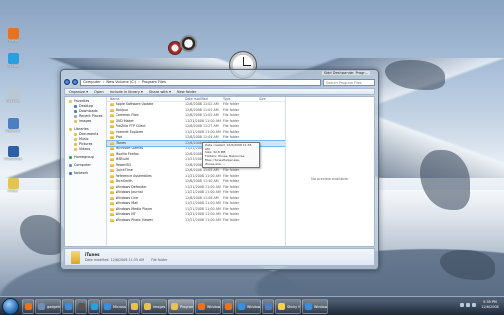 Image resolution: width=504 pixels, height=315 pixels. I want to click on tray-flag-icon, so click(474, 305).